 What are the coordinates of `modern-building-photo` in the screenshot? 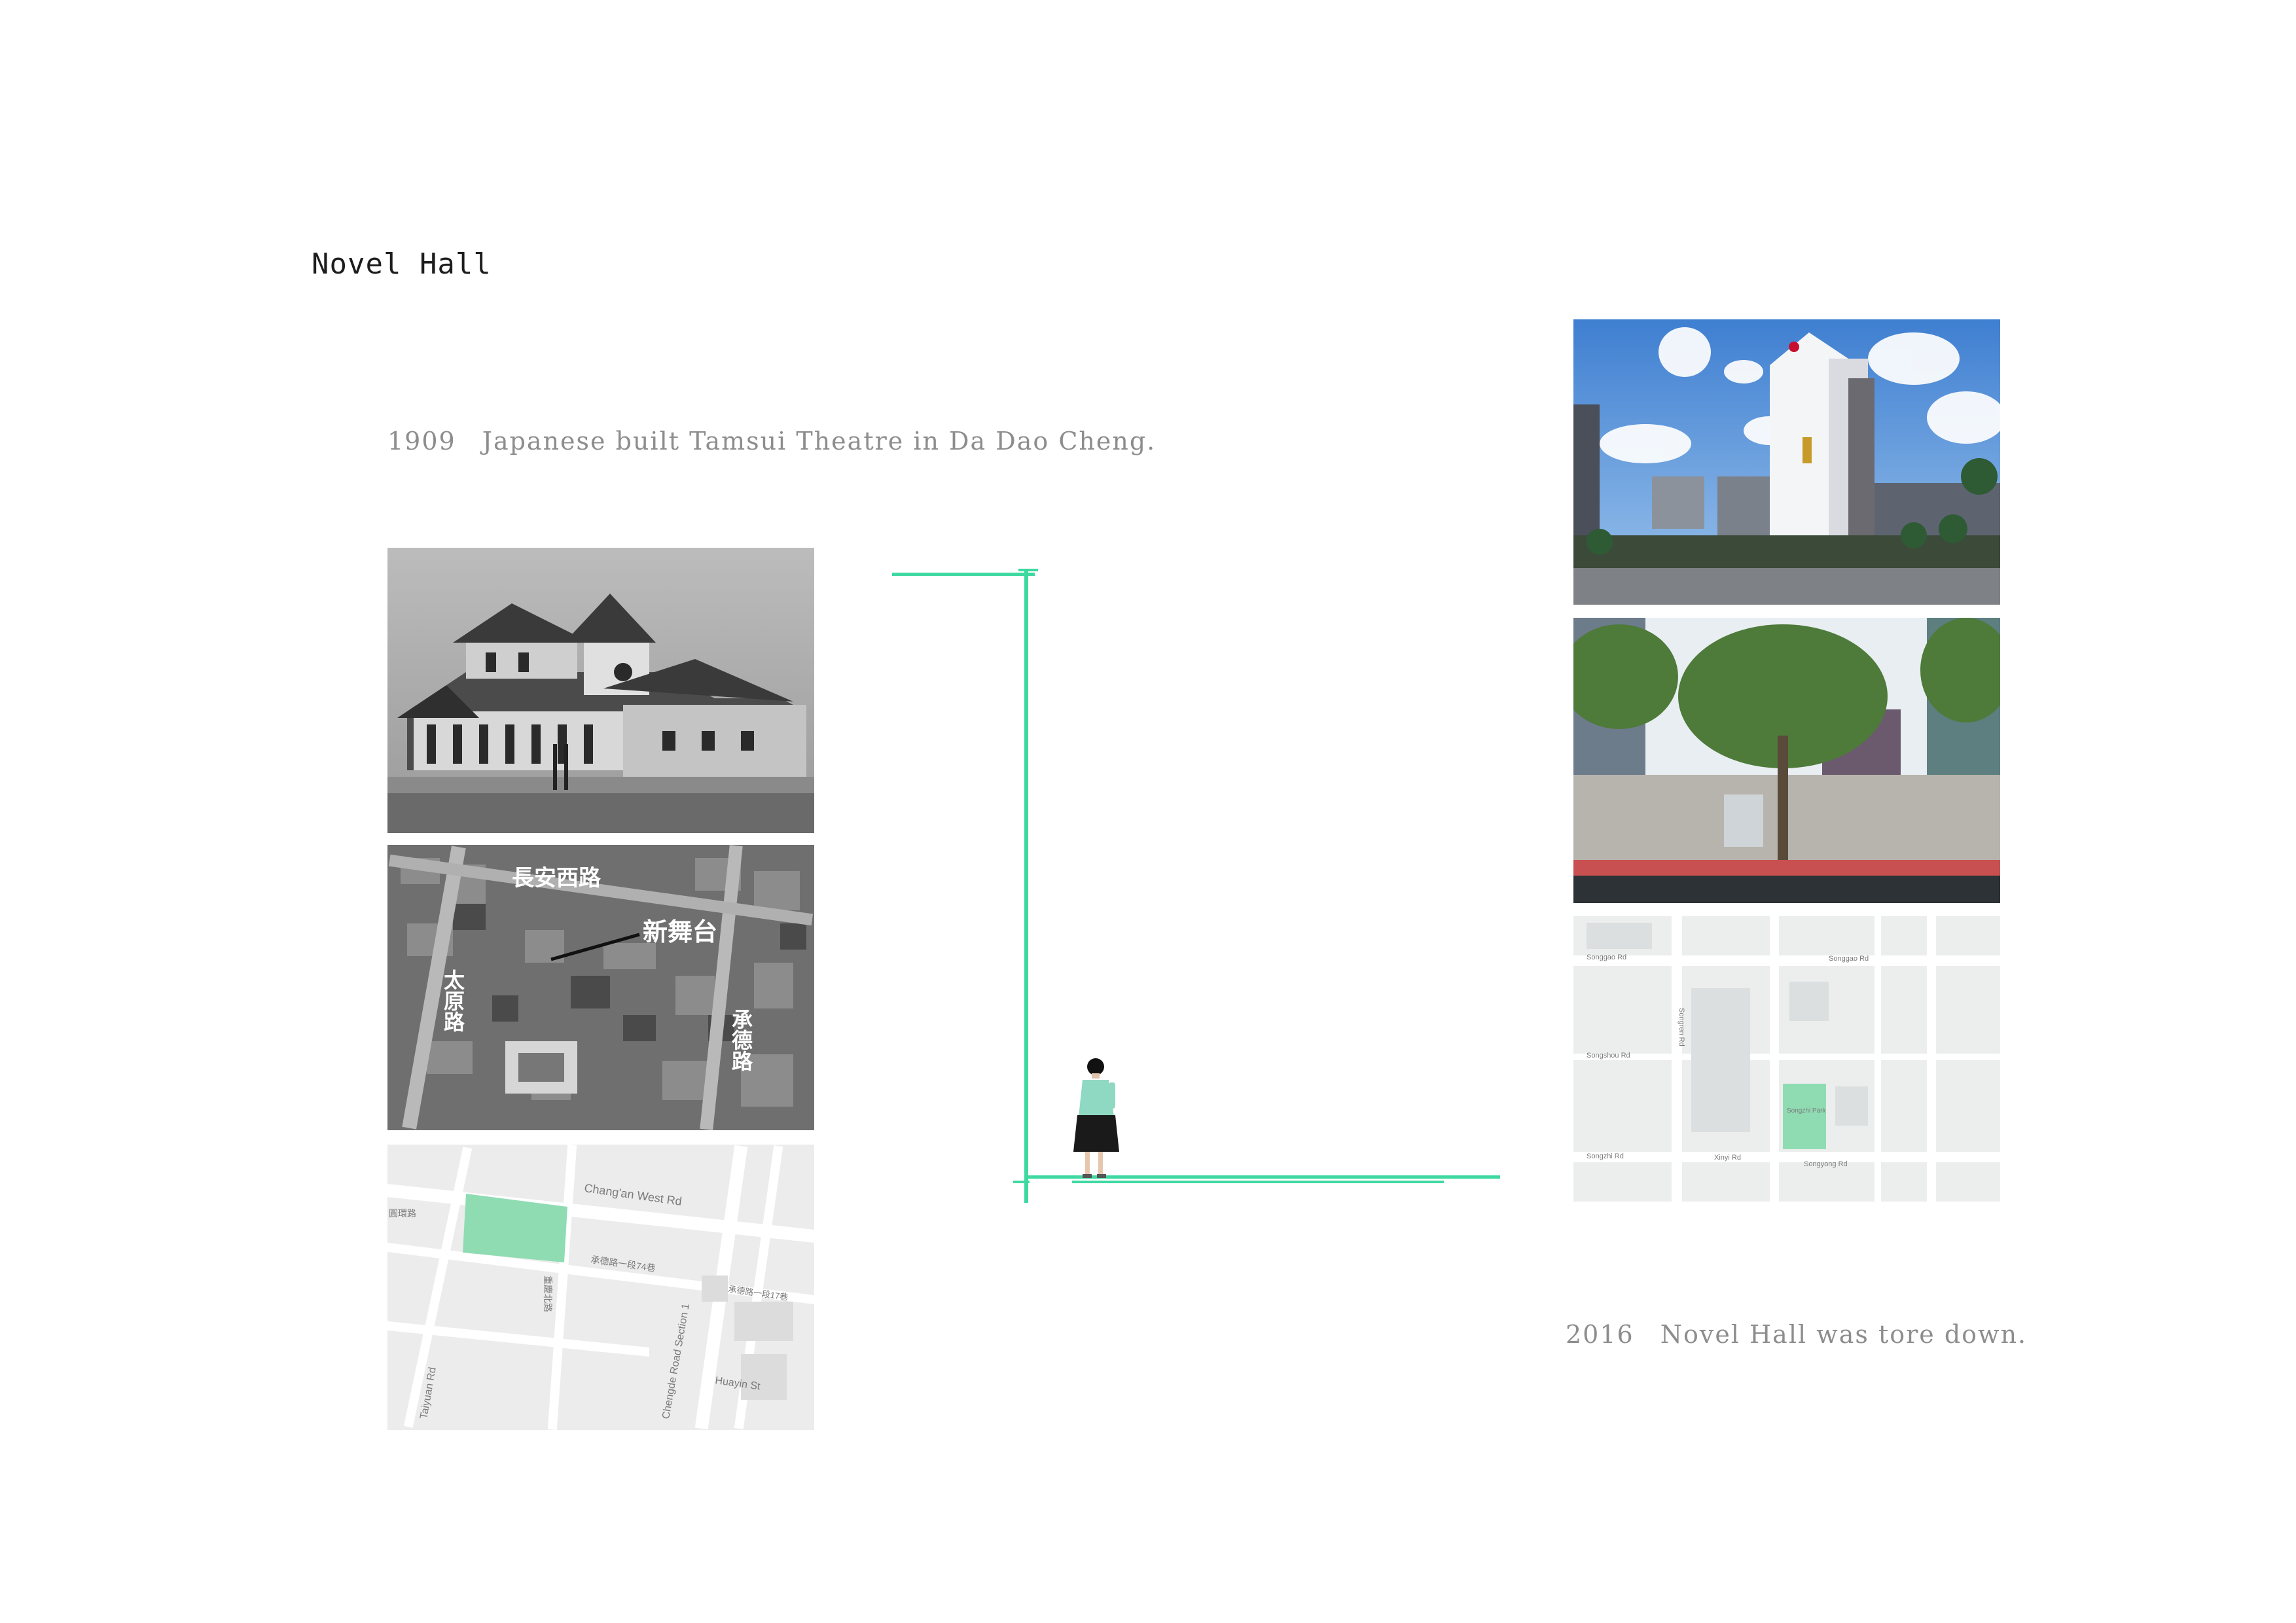 It's located at (1786, 462).